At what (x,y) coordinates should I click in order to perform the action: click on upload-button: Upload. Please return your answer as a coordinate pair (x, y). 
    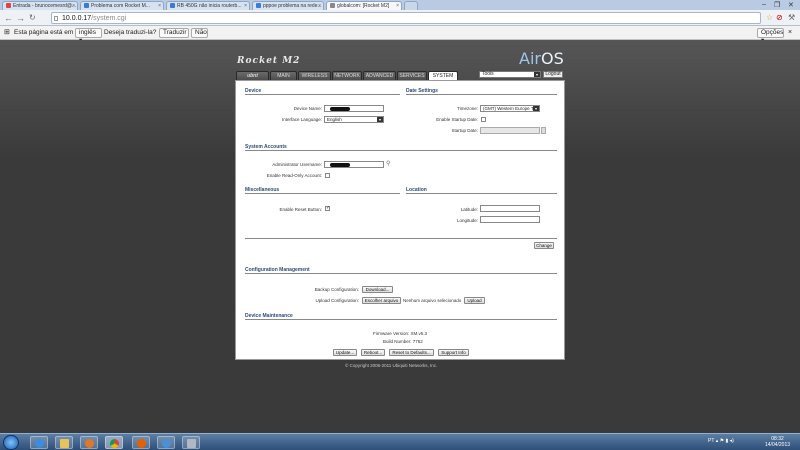
    Looking at the image, I should click on (474, 300).